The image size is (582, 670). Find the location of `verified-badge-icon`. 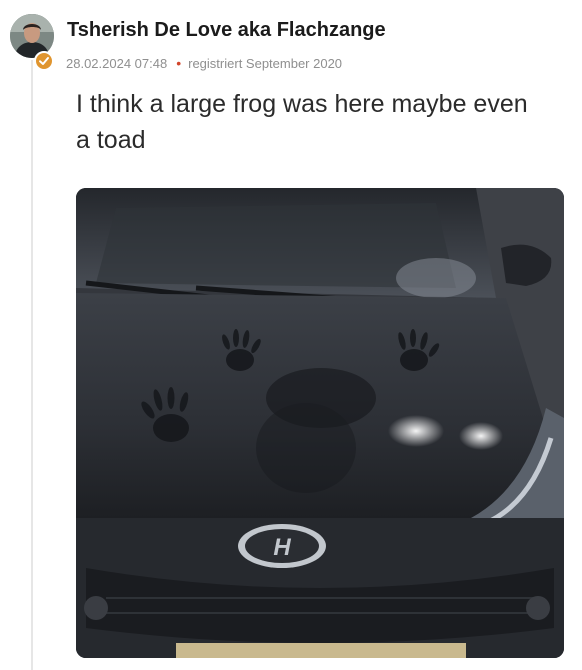

verified-badge-icon is located at coordinates (44, 61).